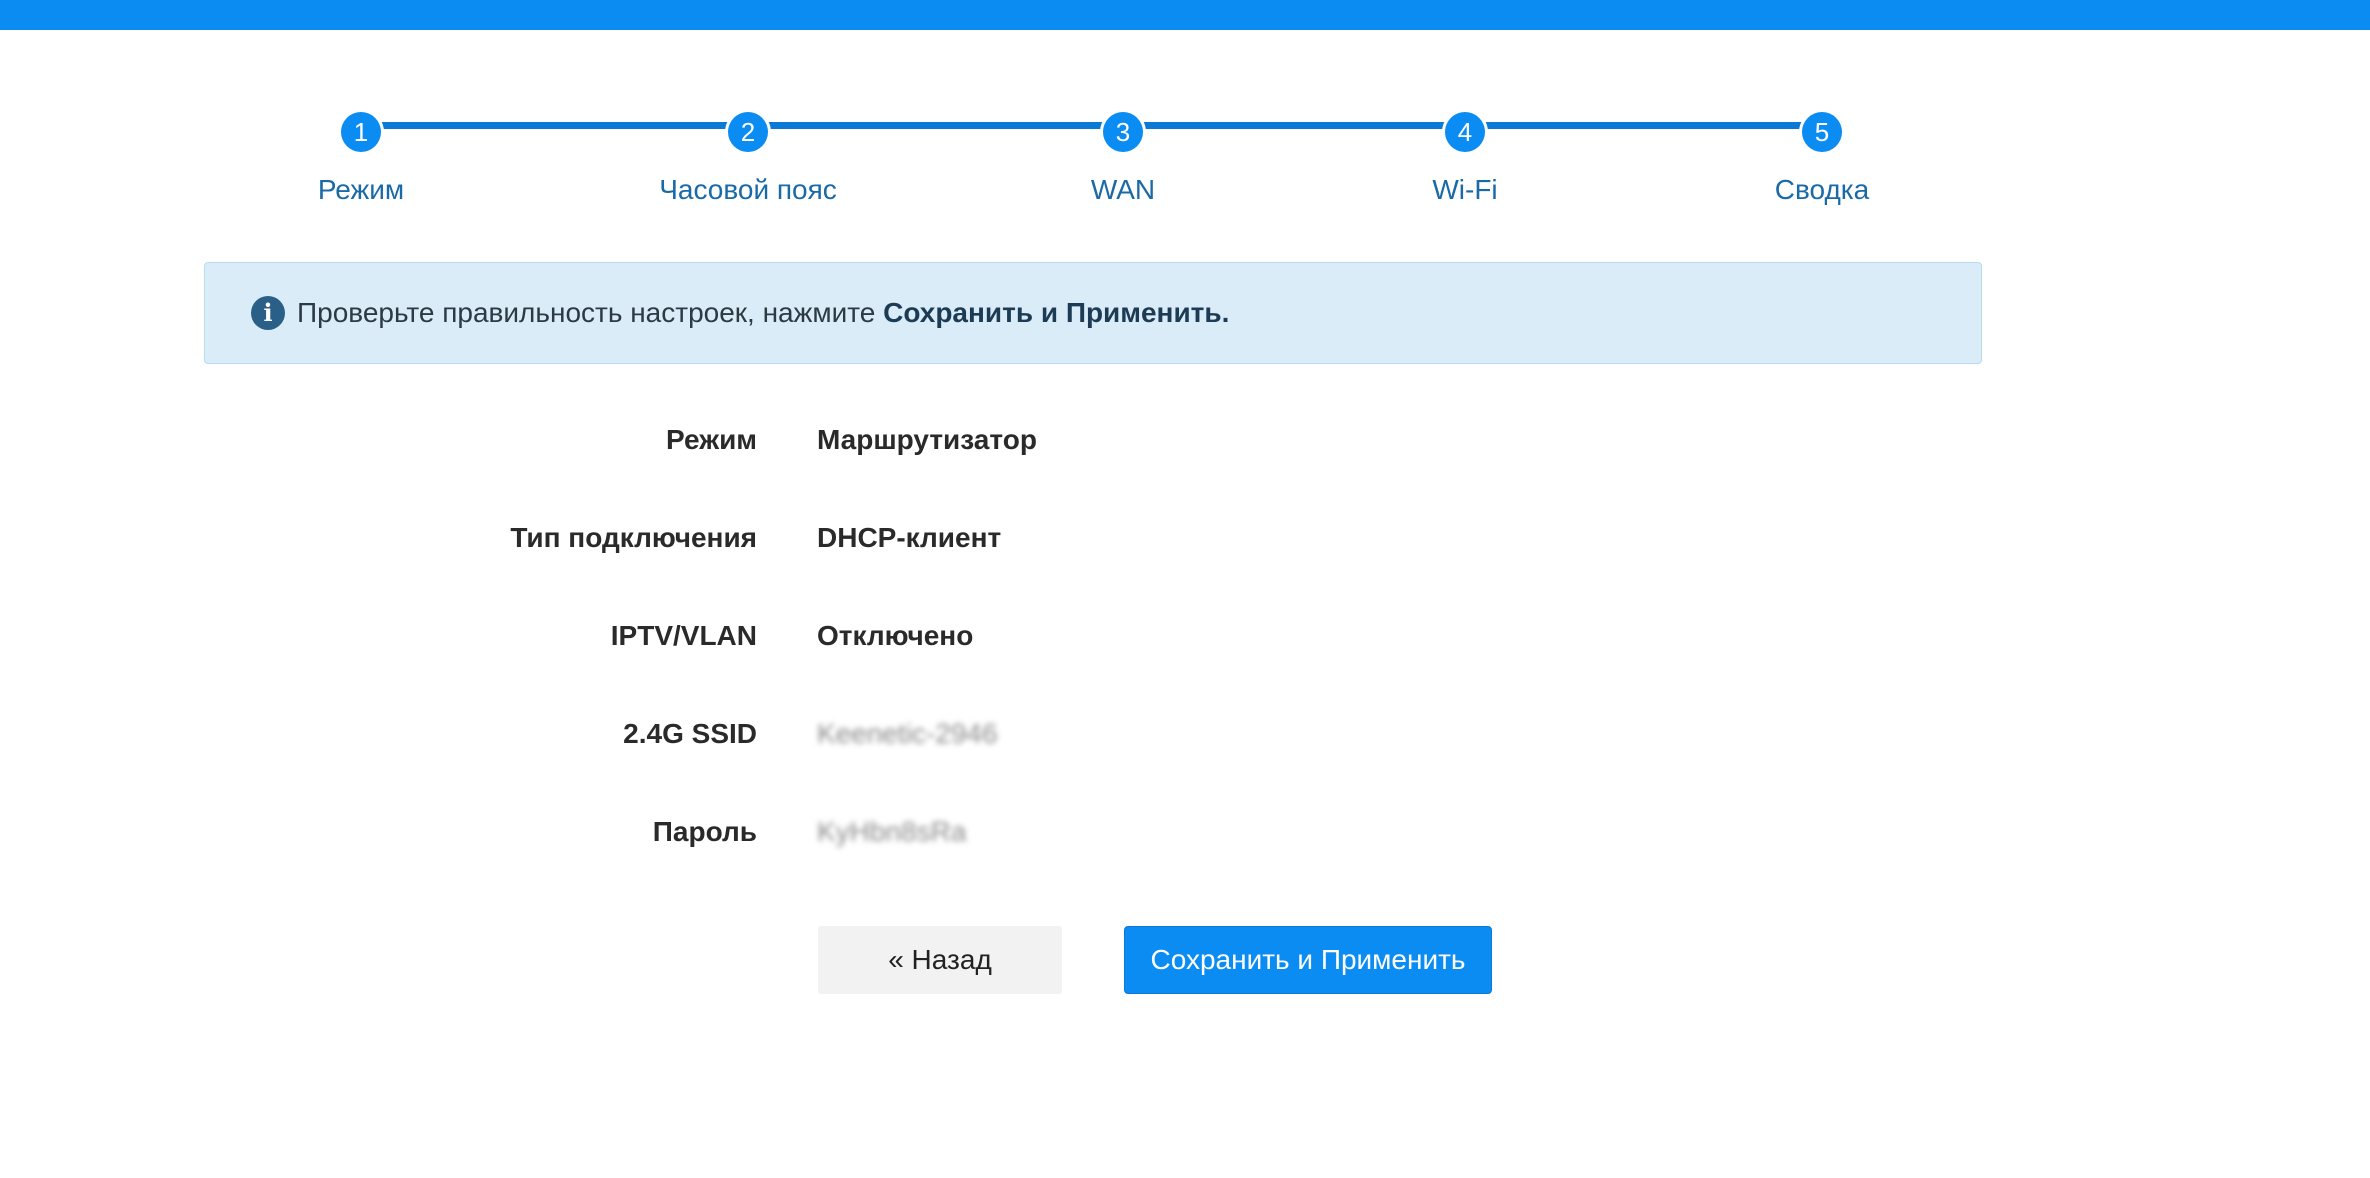 The width and height of the screenshot is (2370, 1178). Describe the element at coordinates (361, 132) in the screenshot. I see `step-1-circle: 1` at that location.